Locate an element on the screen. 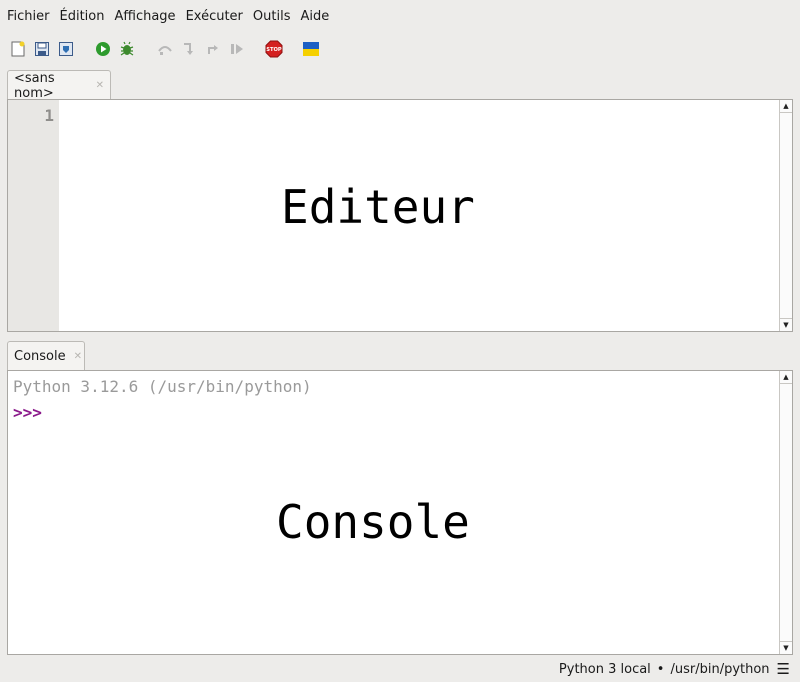  interpreter-status: Python 3 local • /usr/bin/python is located at coordinates (664, 669).